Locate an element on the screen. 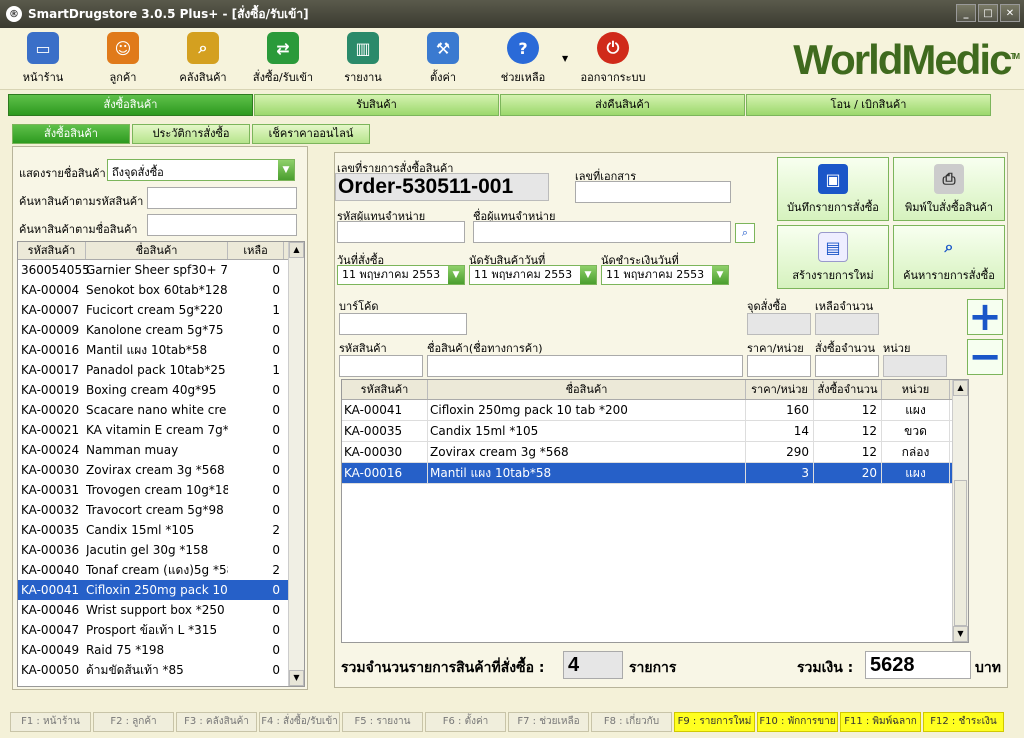  product-row: KA-00046 Wrist support box *250 0 is located at coordinates (161, 610).